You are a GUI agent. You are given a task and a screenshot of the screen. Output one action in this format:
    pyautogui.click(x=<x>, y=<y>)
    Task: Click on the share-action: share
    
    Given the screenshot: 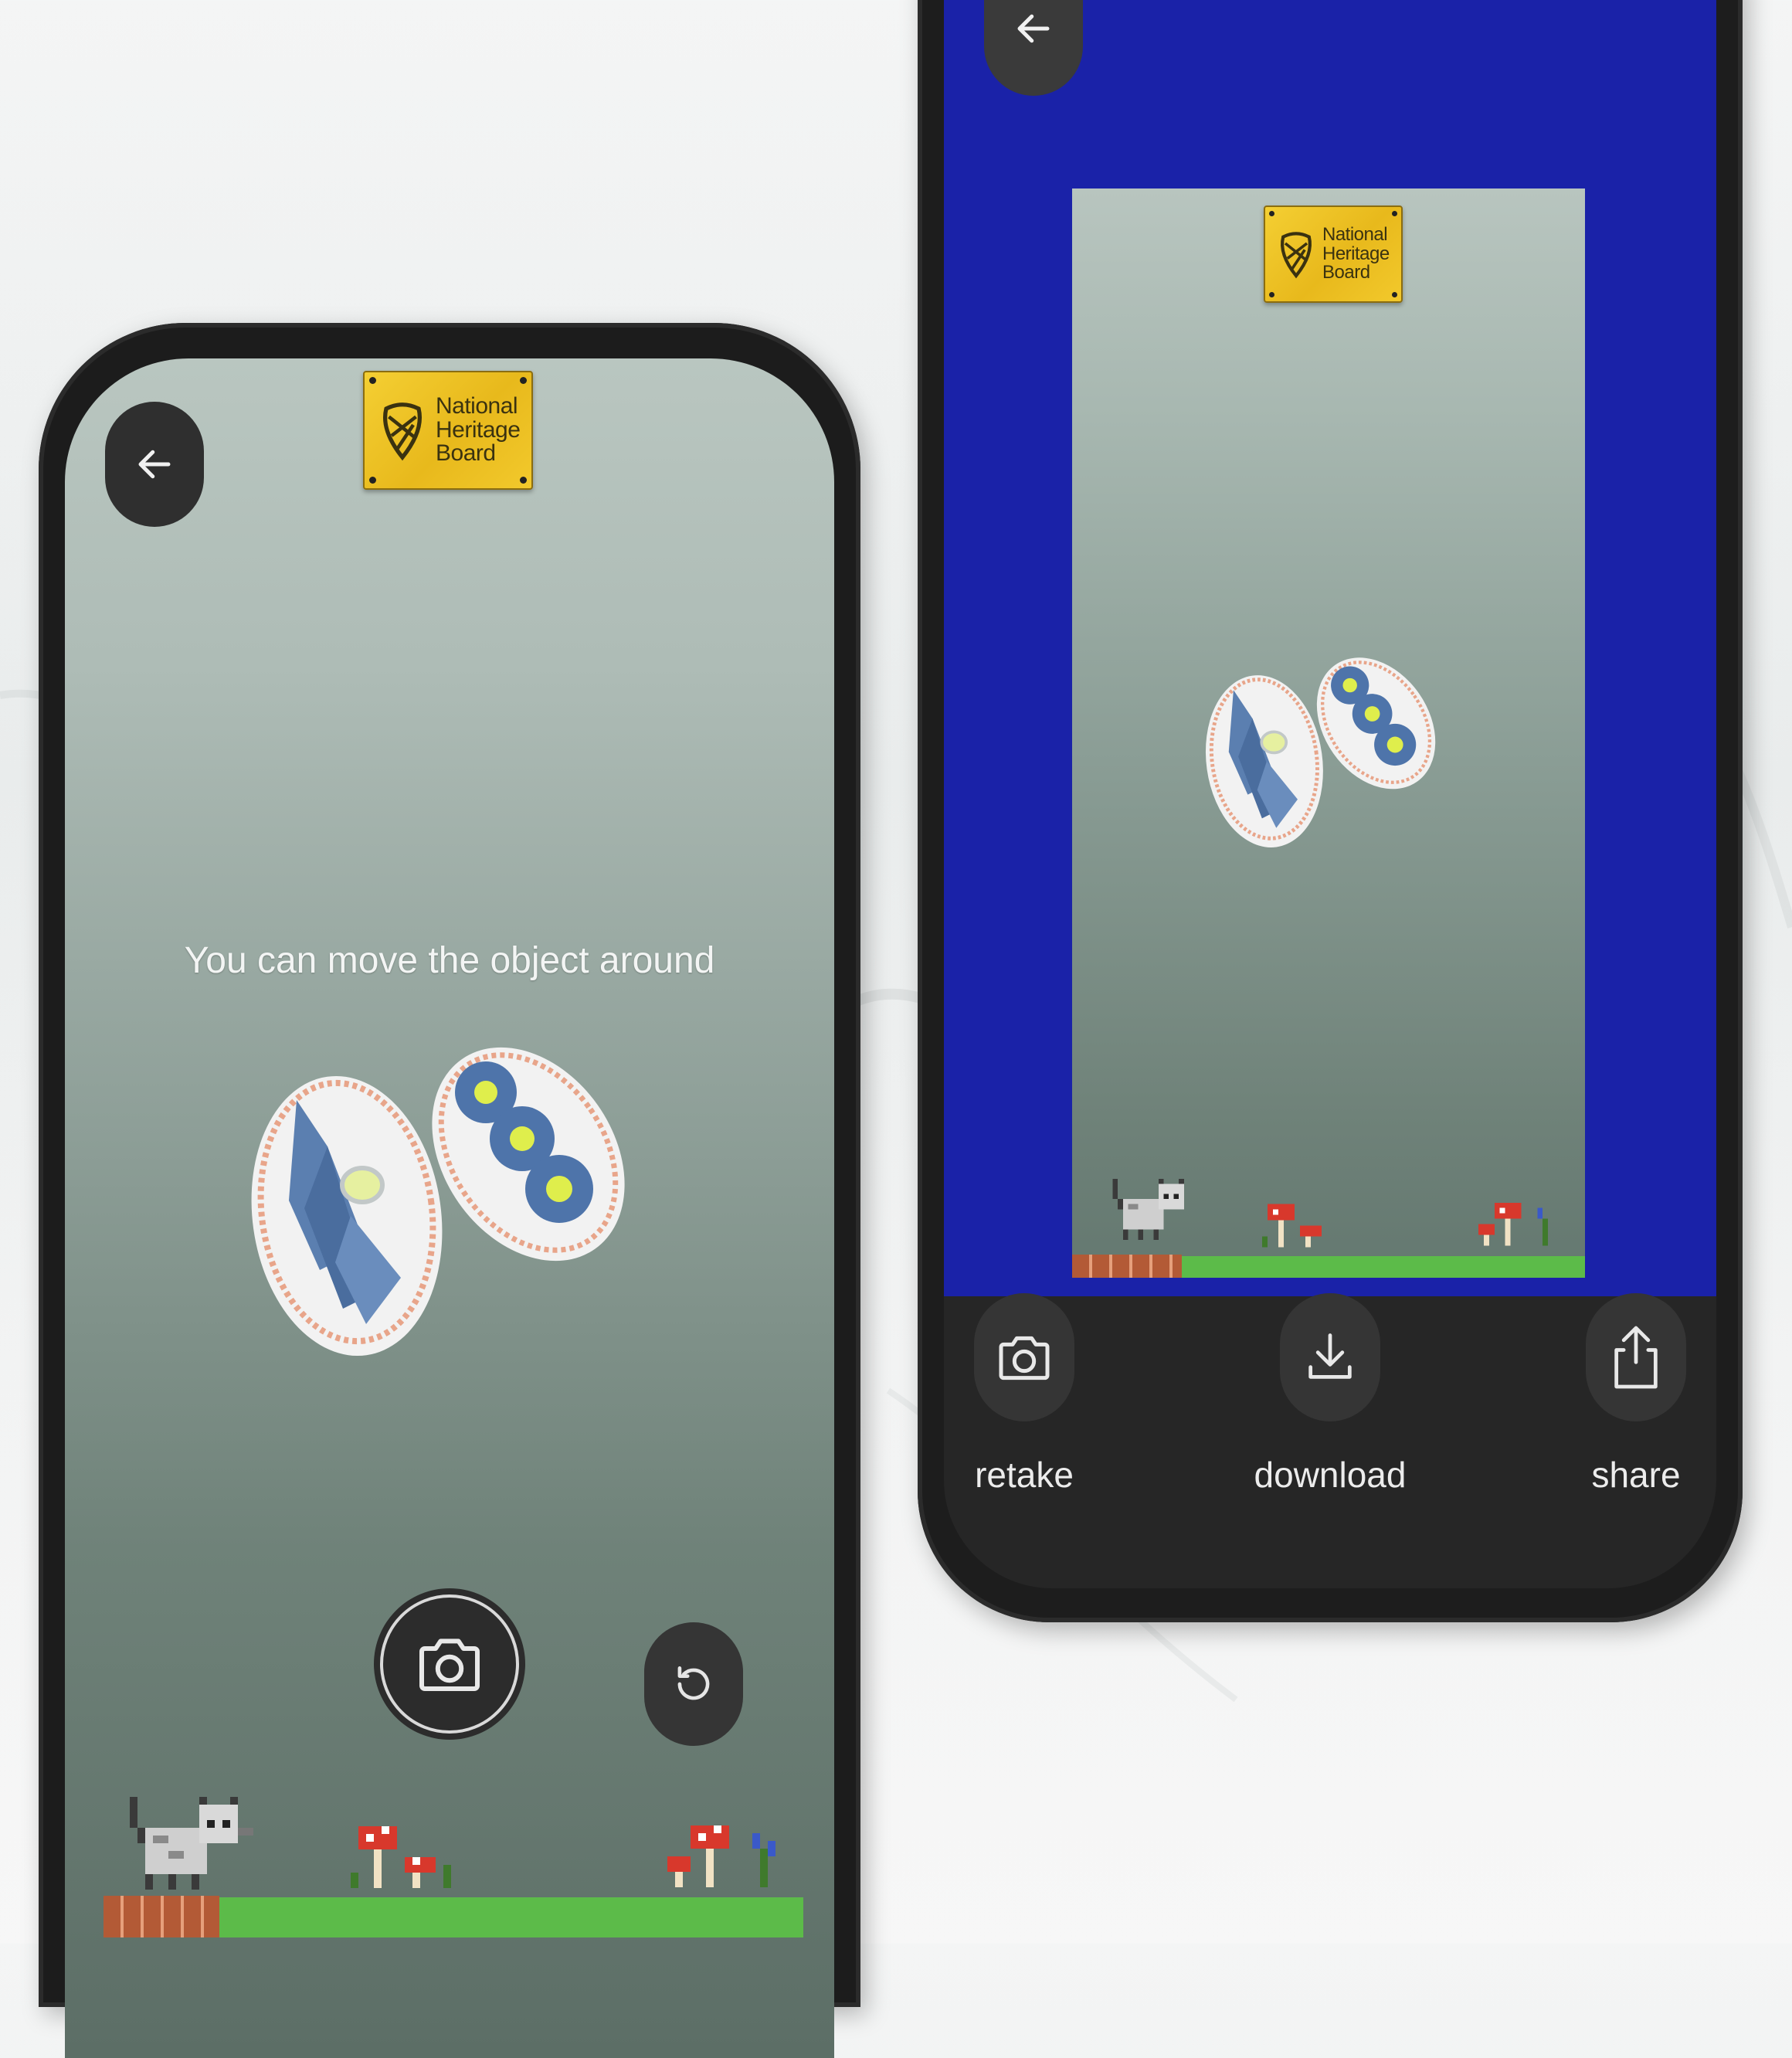 What is the action you would take?
    pyautogui.click(x=1636, y=1394)
    